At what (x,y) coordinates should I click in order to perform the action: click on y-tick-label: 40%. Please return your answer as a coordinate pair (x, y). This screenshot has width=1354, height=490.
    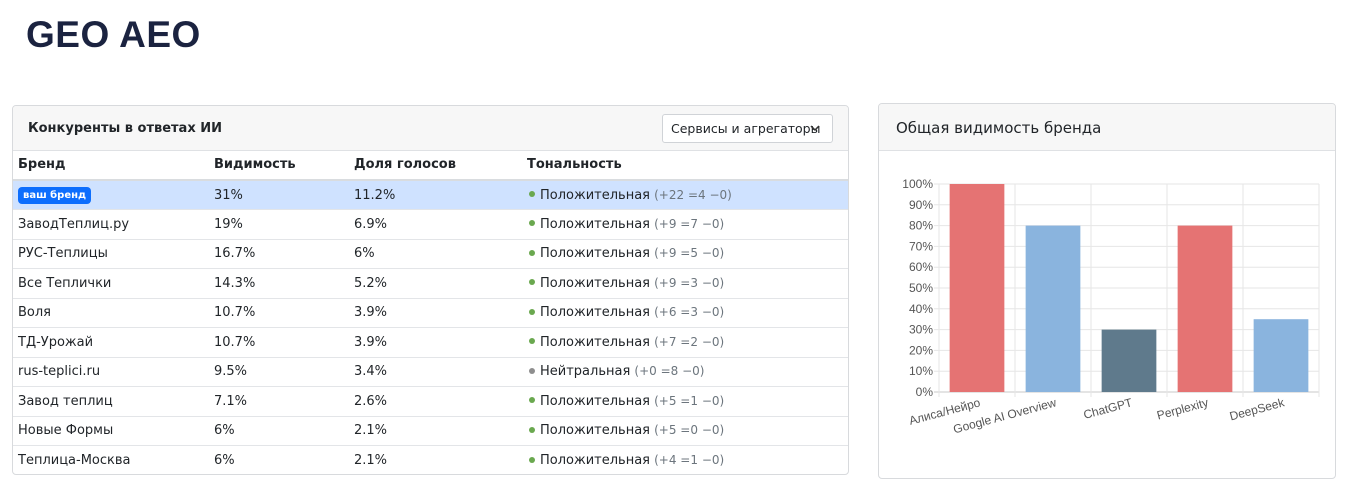
    Looking at the image, I should click on (921, 309).